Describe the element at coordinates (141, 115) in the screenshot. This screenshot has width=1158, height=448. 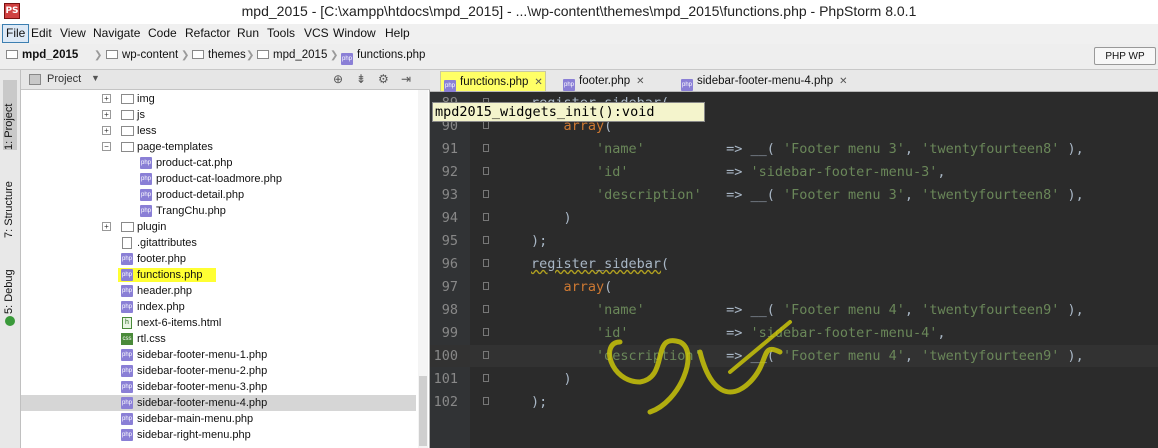
I see `tree-item-label: js` at that location.